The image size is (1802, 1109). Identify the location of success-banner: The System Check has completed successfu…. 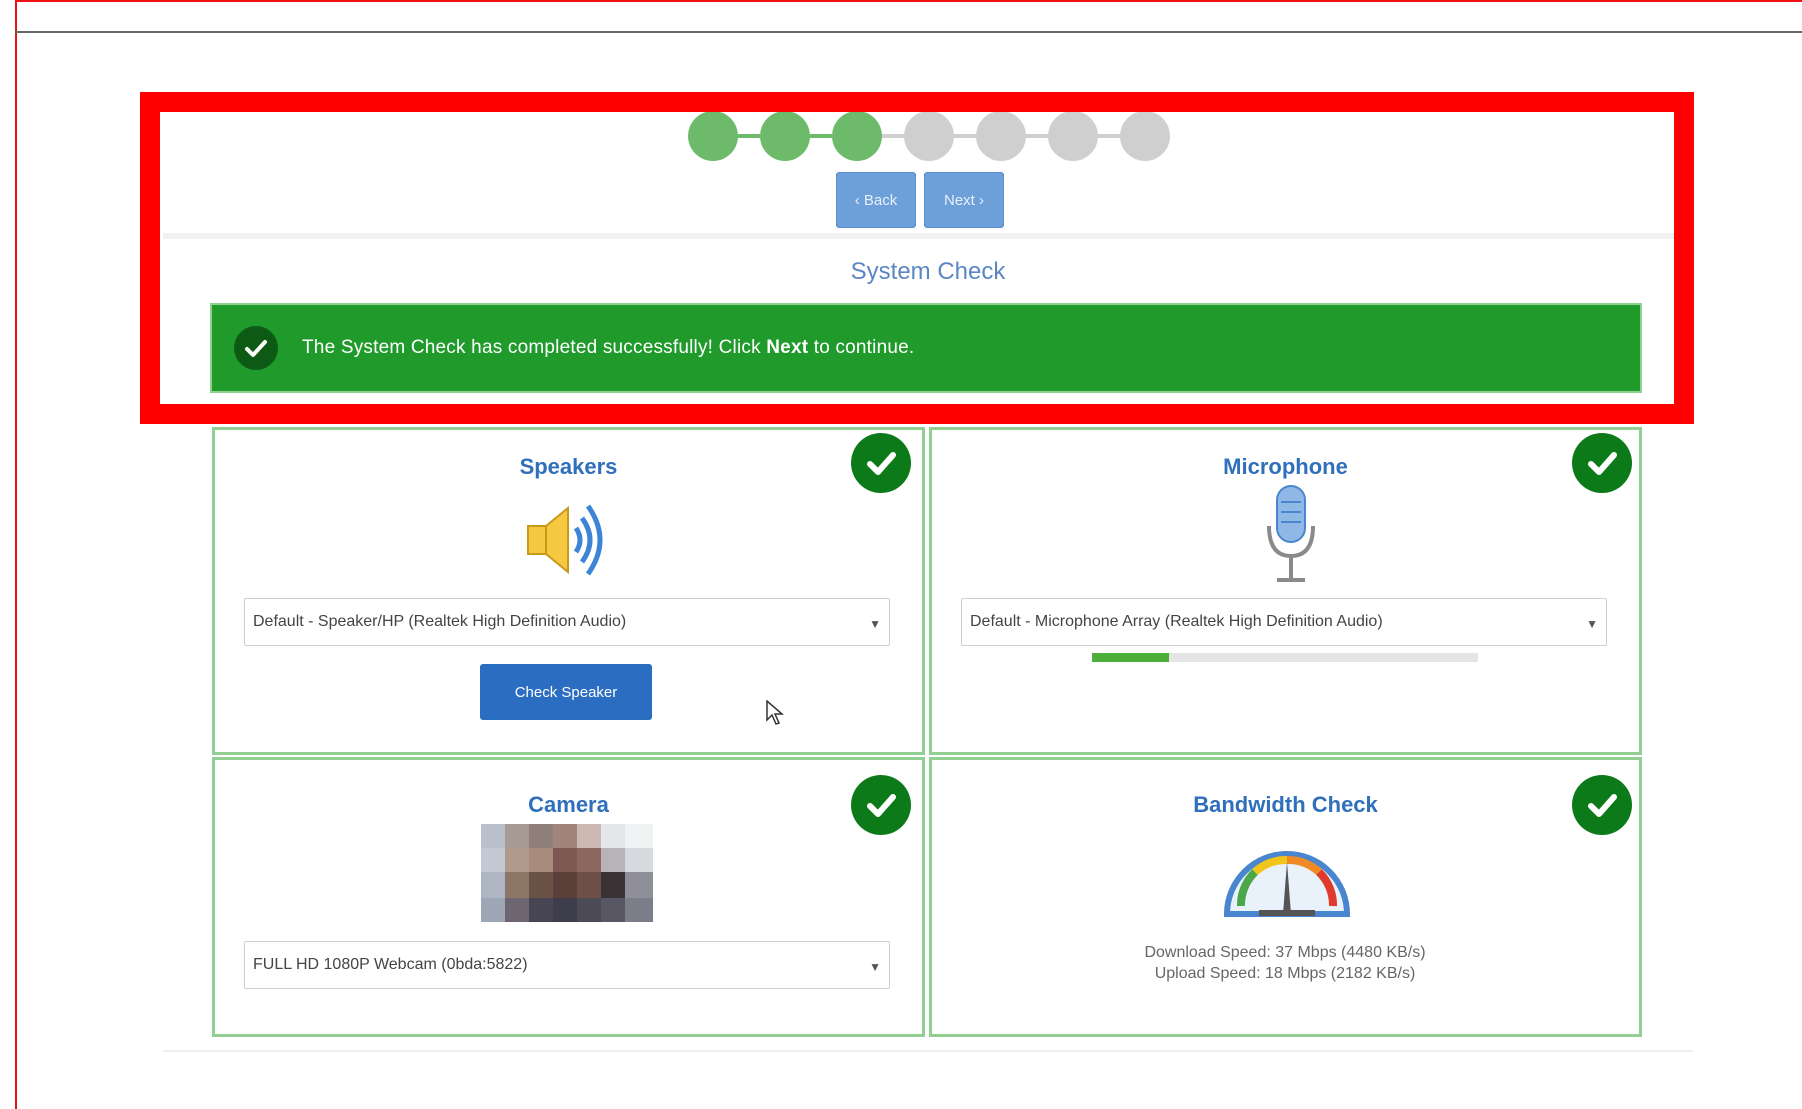
(926, 348).